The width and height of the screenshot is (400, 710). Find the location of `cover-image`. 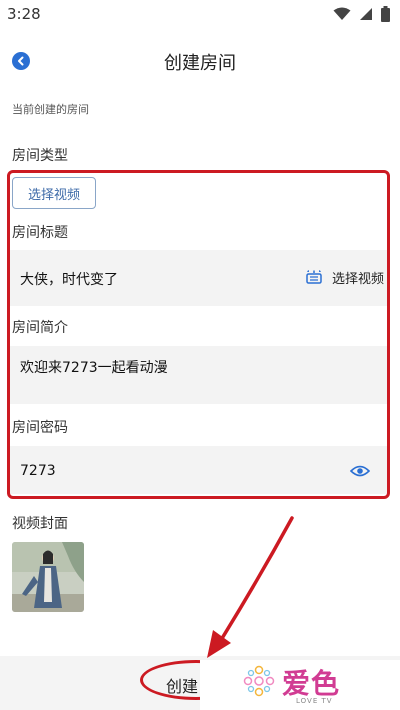

cover-image is located at coordinates (48, 577).